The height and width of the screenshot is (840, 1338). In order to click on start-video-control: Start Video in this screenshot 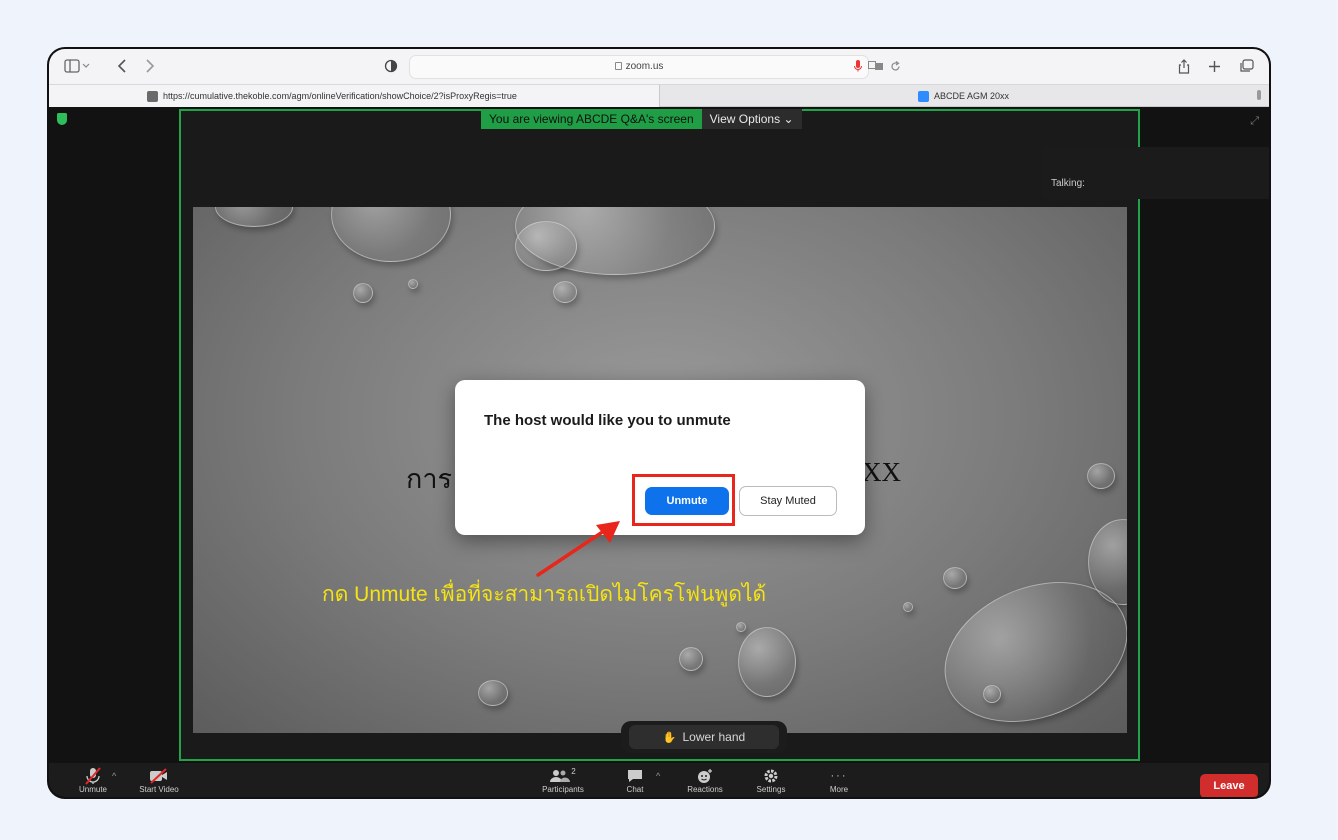, I will do `click(159, 780)`.